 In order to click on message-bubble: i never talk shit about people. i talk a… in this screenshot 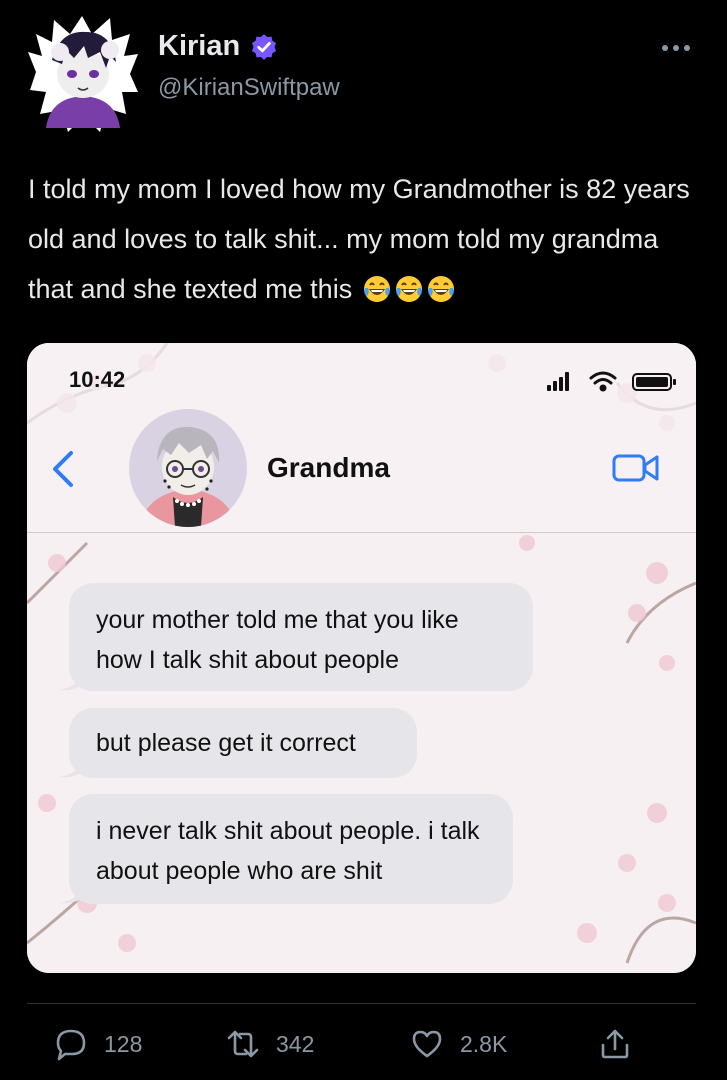, I will do `click(291, 849)`.